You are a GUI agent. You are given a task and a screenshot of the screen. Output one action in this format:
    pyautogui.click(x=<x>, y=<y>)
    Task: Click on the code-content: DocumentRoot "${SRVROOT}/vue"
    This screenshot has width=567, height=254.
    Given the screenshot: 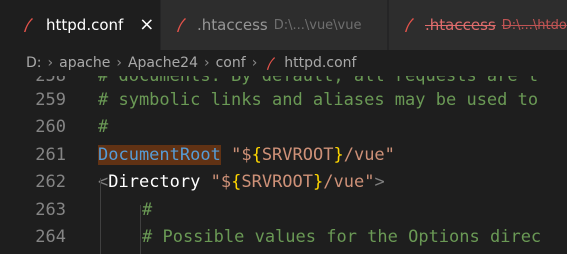 What is the action you would take?
    pyautogui.click(x=246, y=155)
    